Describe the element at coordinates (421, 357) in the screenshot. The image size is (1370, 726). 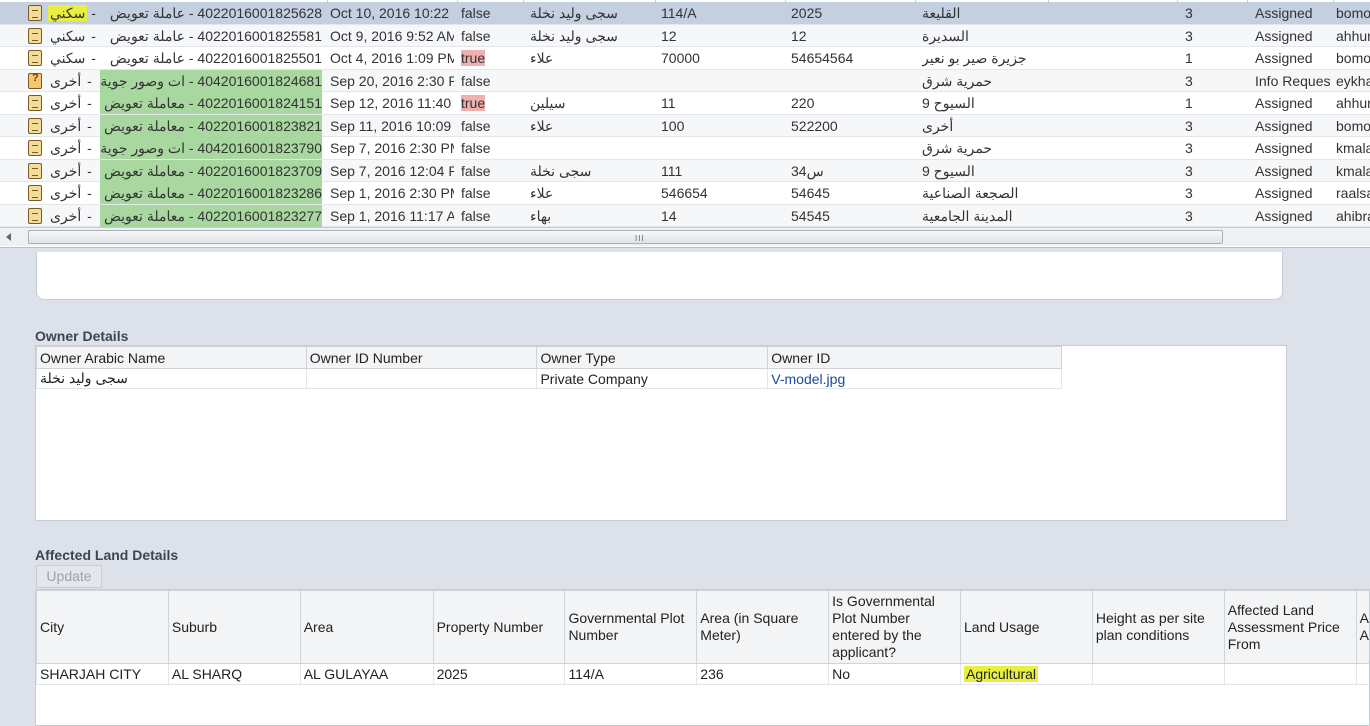
I see `owner-id-number-header: Owner ID Number` at that location.